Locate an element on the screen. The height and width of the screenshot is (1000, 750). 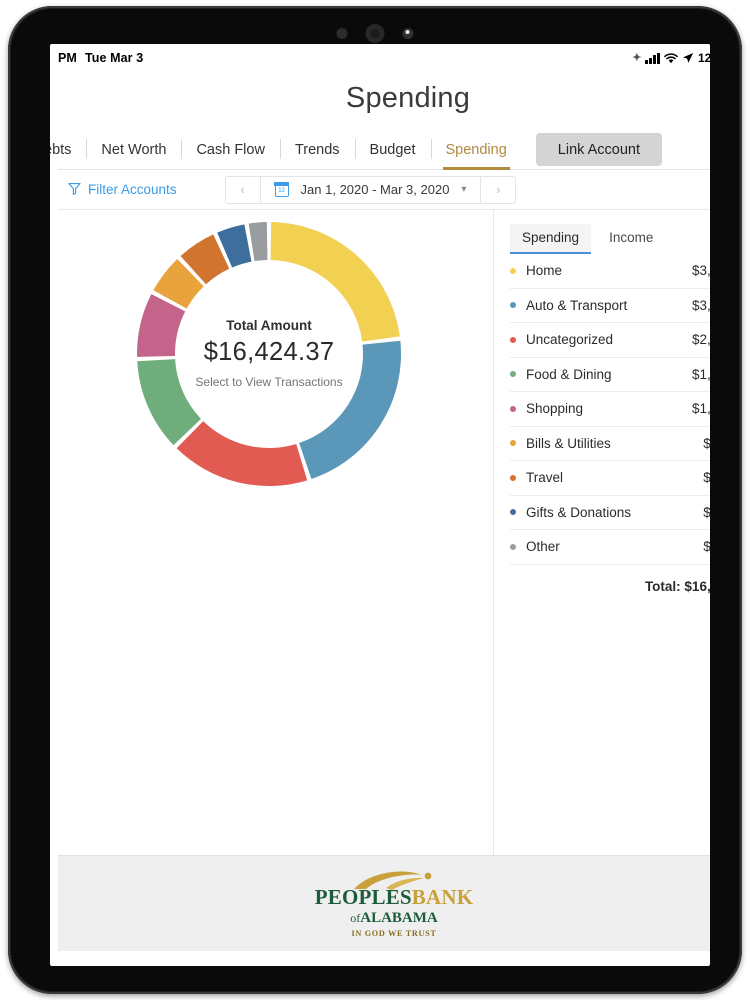
app-footer: PEOPLESBANK ofALABAMA IN GOD WE TRUST is located at coordinates (384, 903).